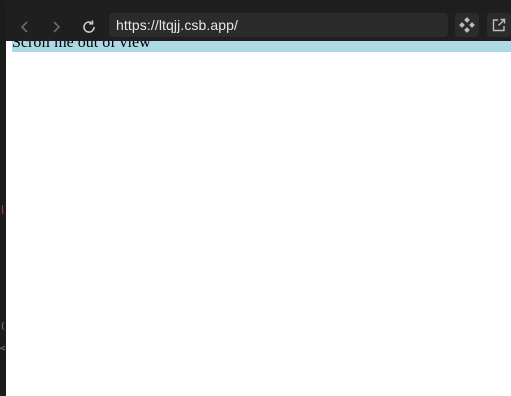  I want to click on chevron-left-icon, so click(24, 27).